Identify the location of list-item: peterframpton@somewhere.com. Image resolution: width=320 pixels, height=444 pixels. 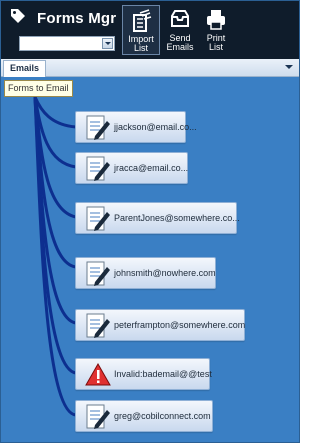
(160, 325).